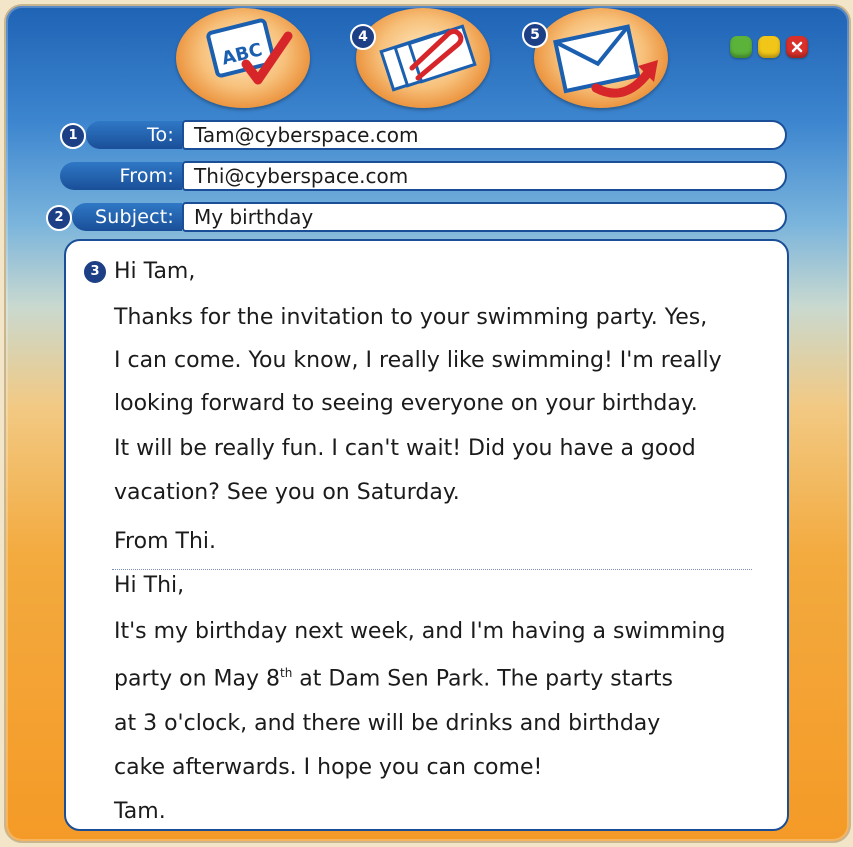 The height and width of the screenshot is (847, 853). I want to click on subject-label: Subject:, so click(127, 217).